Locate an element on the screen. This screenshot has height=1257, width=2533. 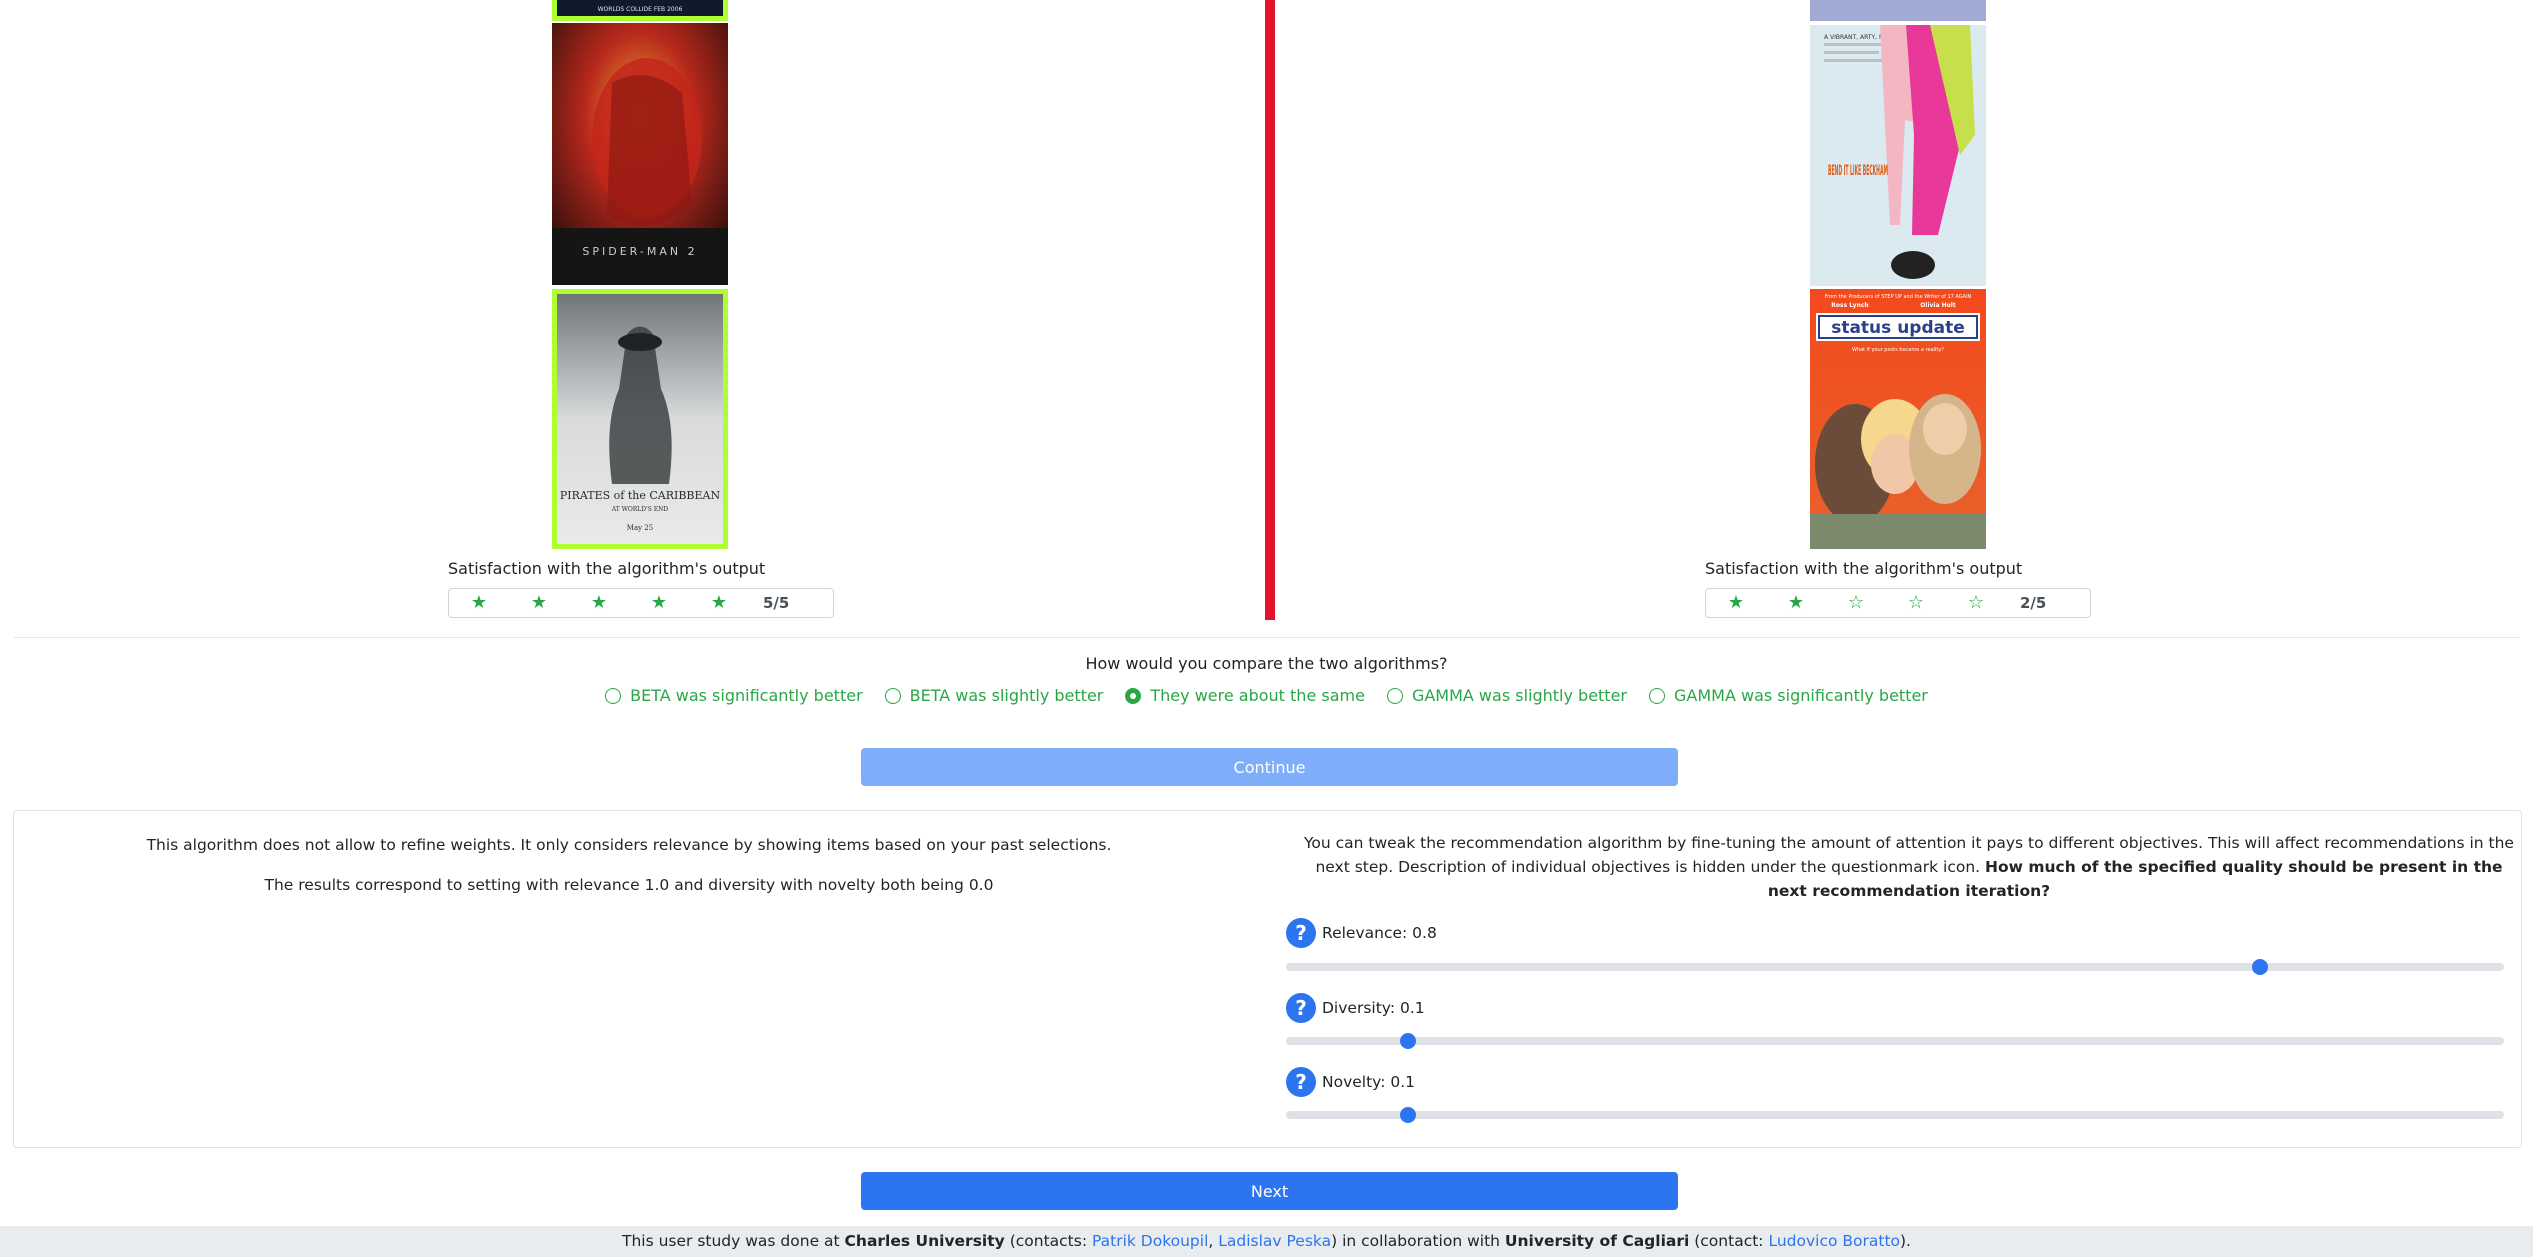
poster-spider-title: SPIDER-MAN 2 is located at coordinates (639, 251).